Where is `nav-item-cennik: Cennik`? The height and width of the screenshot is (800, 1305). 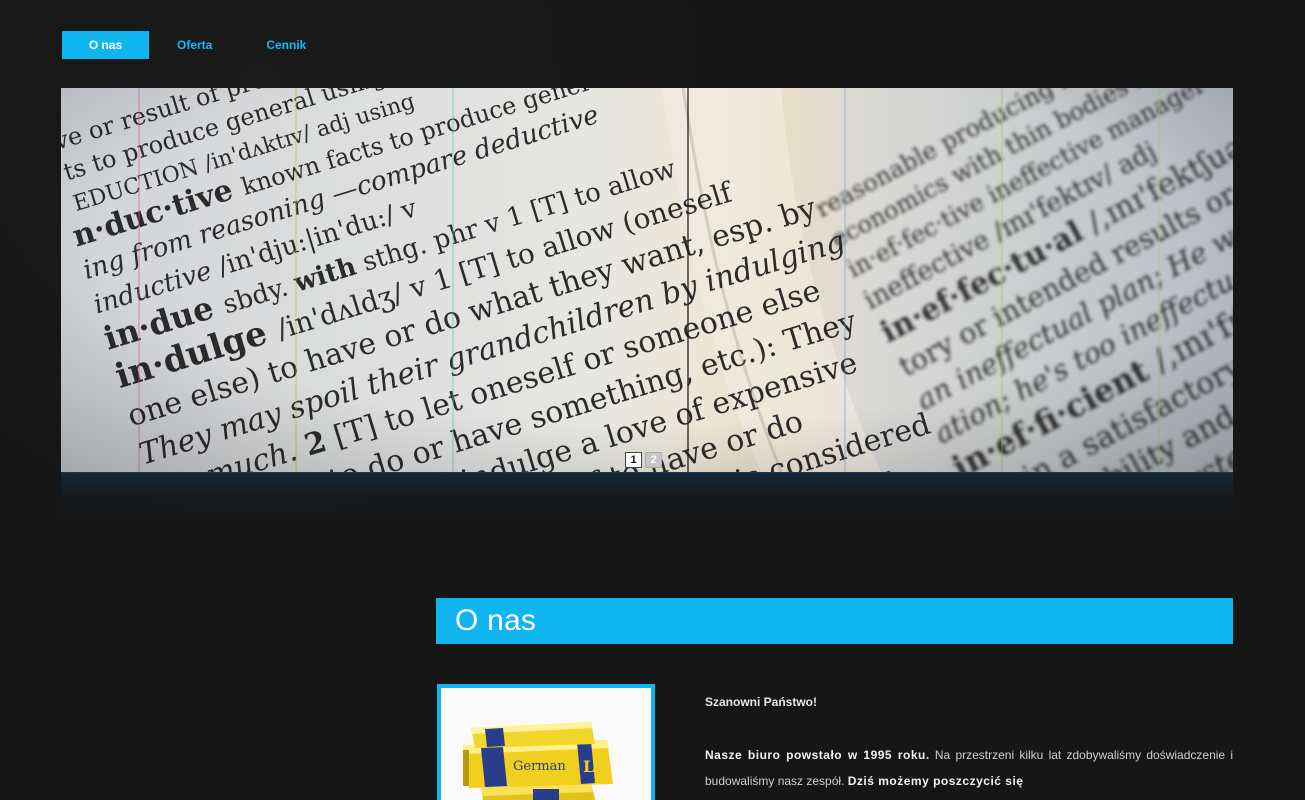 nav-item-cennik: Cennik is located at coordinates (286, 45).